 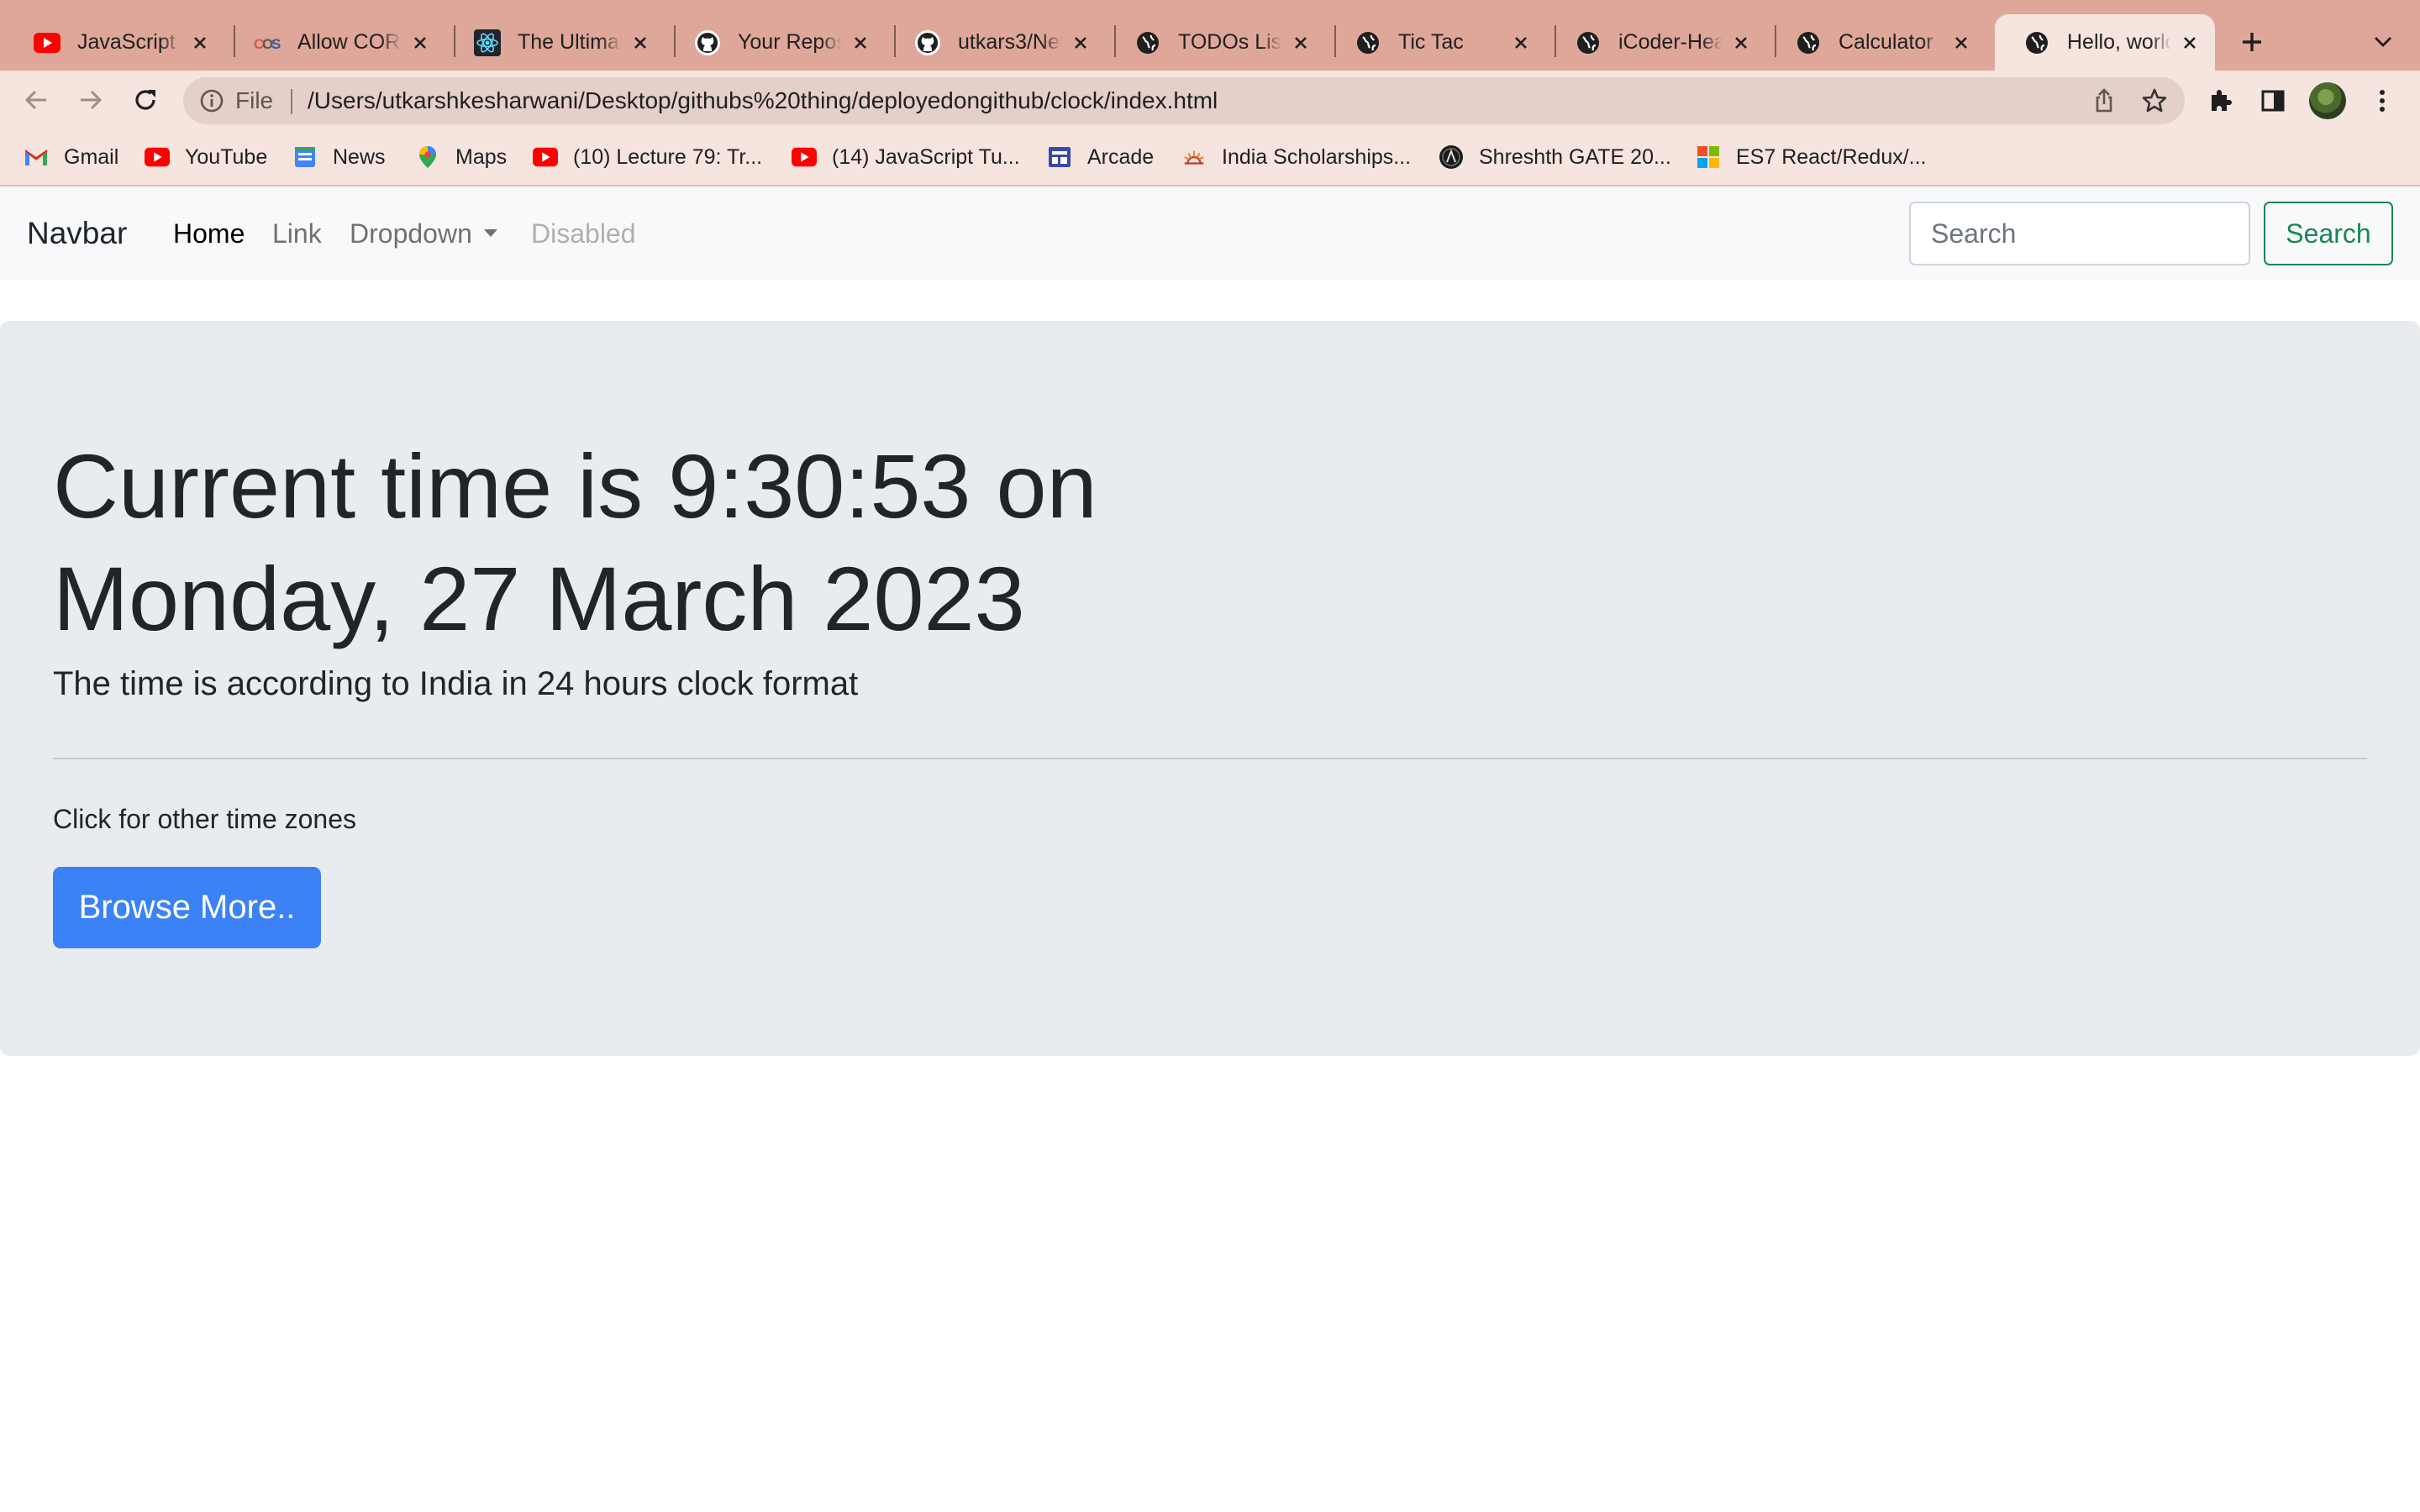 I want to click on tab-ultimate: The Ultimate, so click(x=555, y=42).